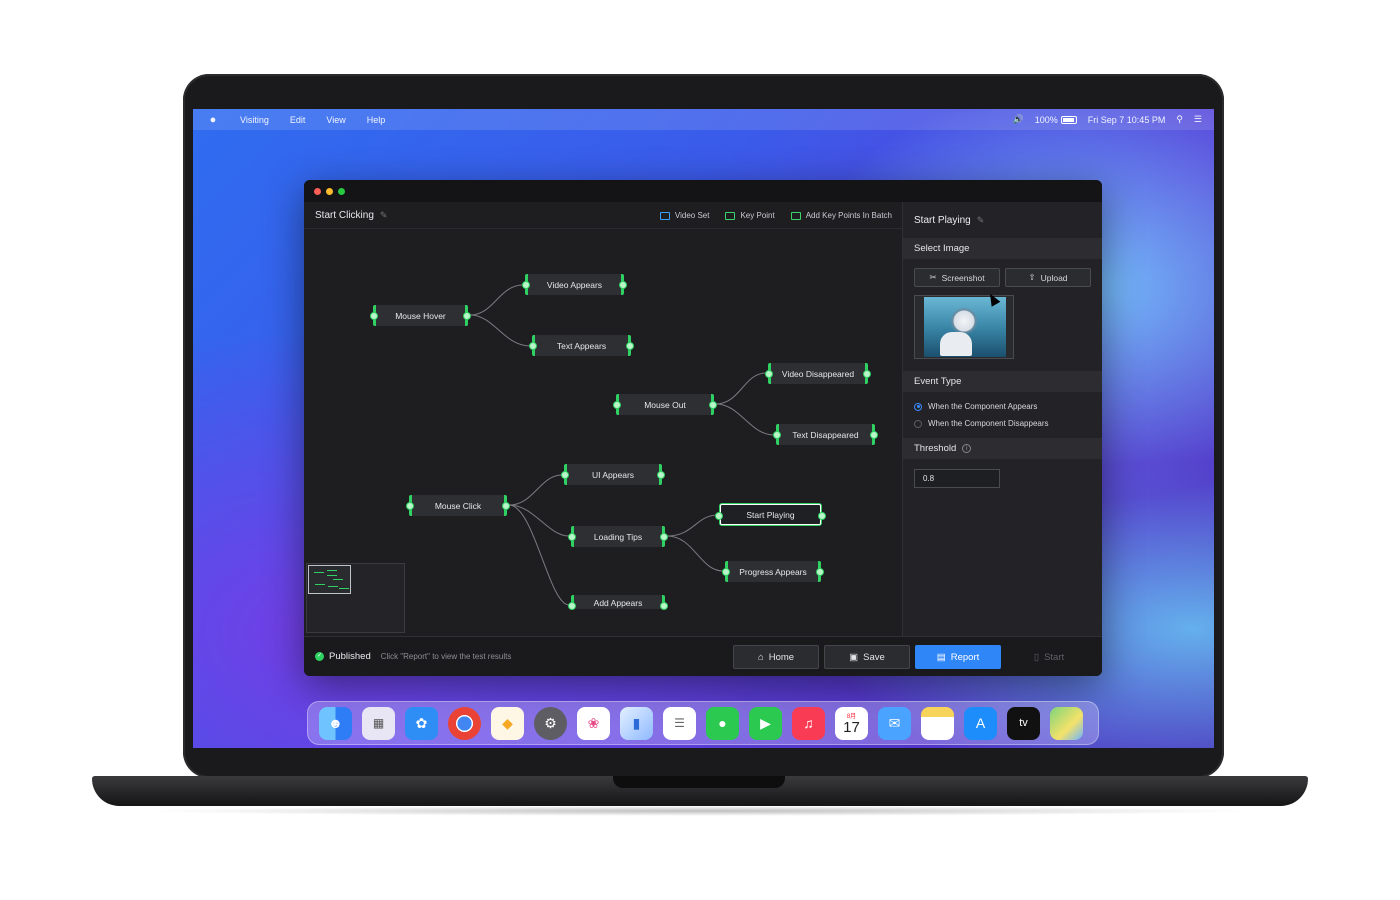  I want to click on node-start-playing: Start Playing, so click(770, 514).